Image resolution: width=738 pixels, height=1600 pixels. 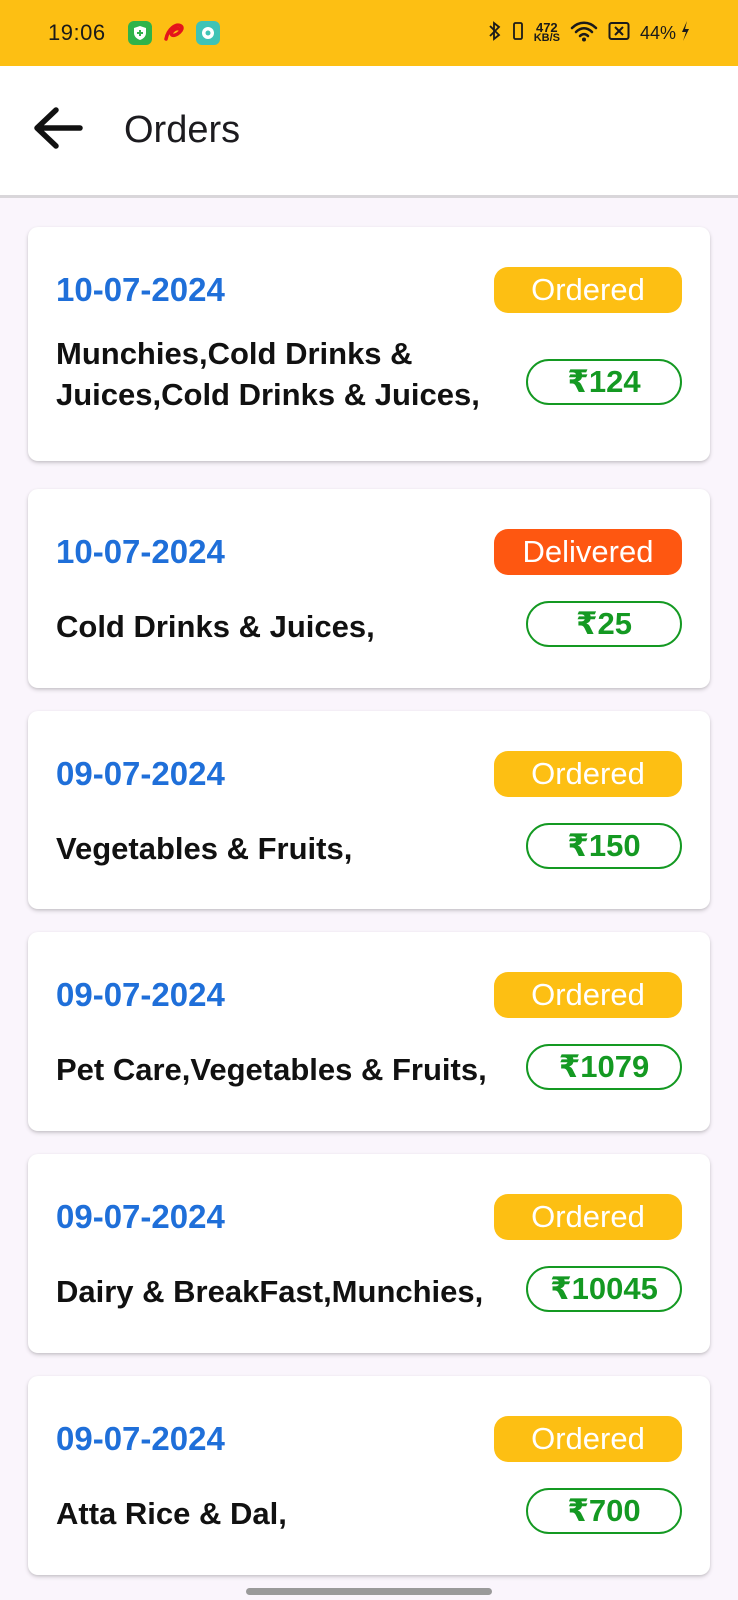 I want to click on shield-app-icon, so click(x=139, y=33).